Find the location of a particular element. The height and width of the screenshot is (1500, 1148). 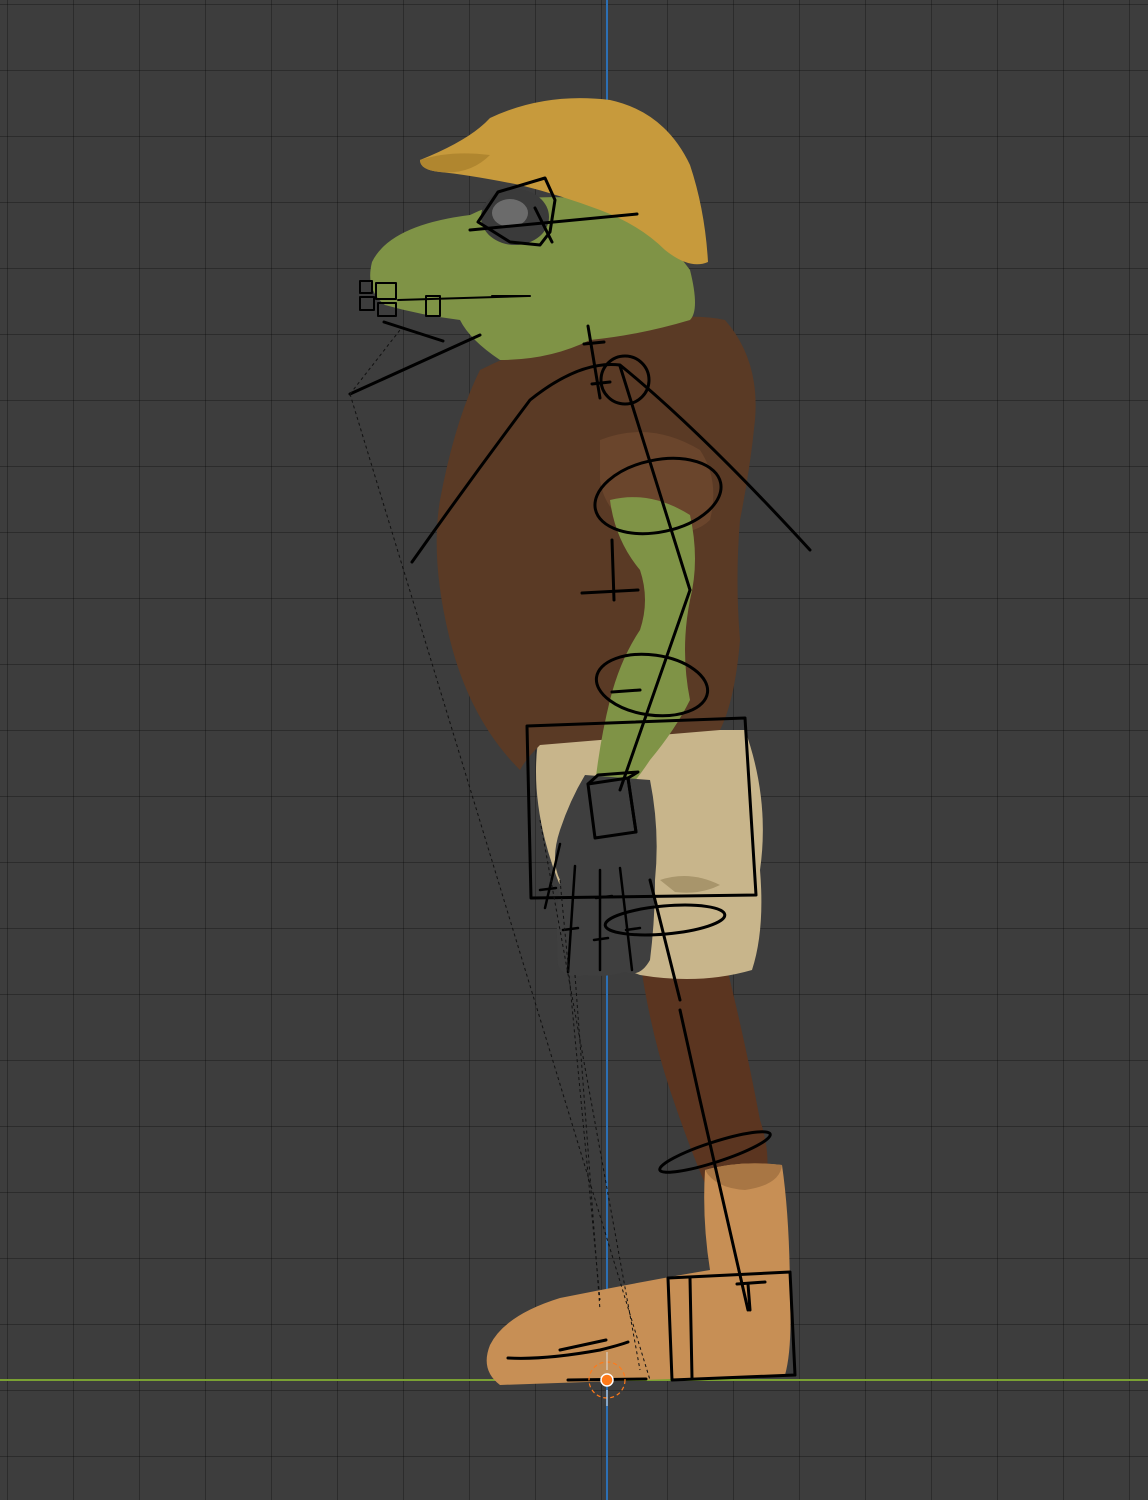

foot-control-line is located at coordinates (691, 1328).